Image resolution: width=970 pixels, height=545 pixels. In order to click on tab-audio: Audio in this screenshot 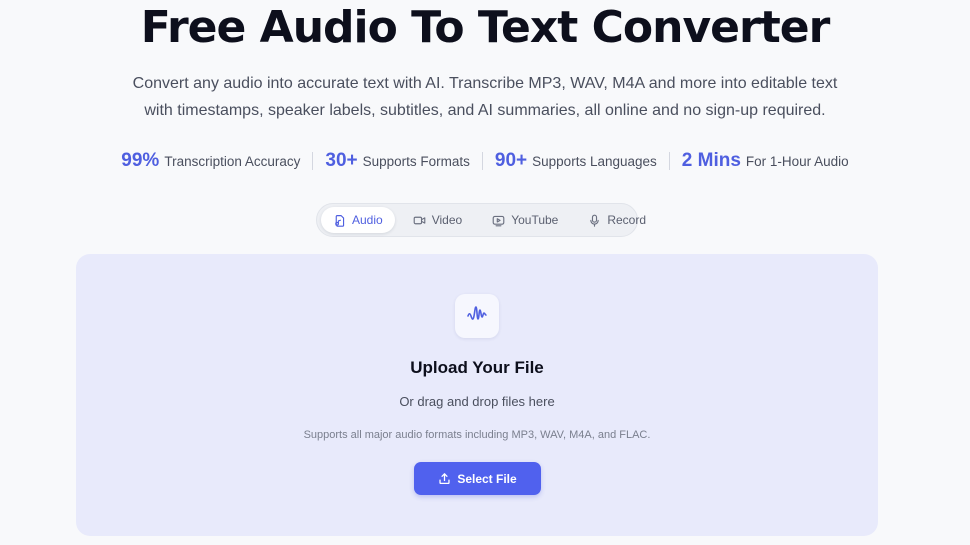, I will do `click(358, 220)`.